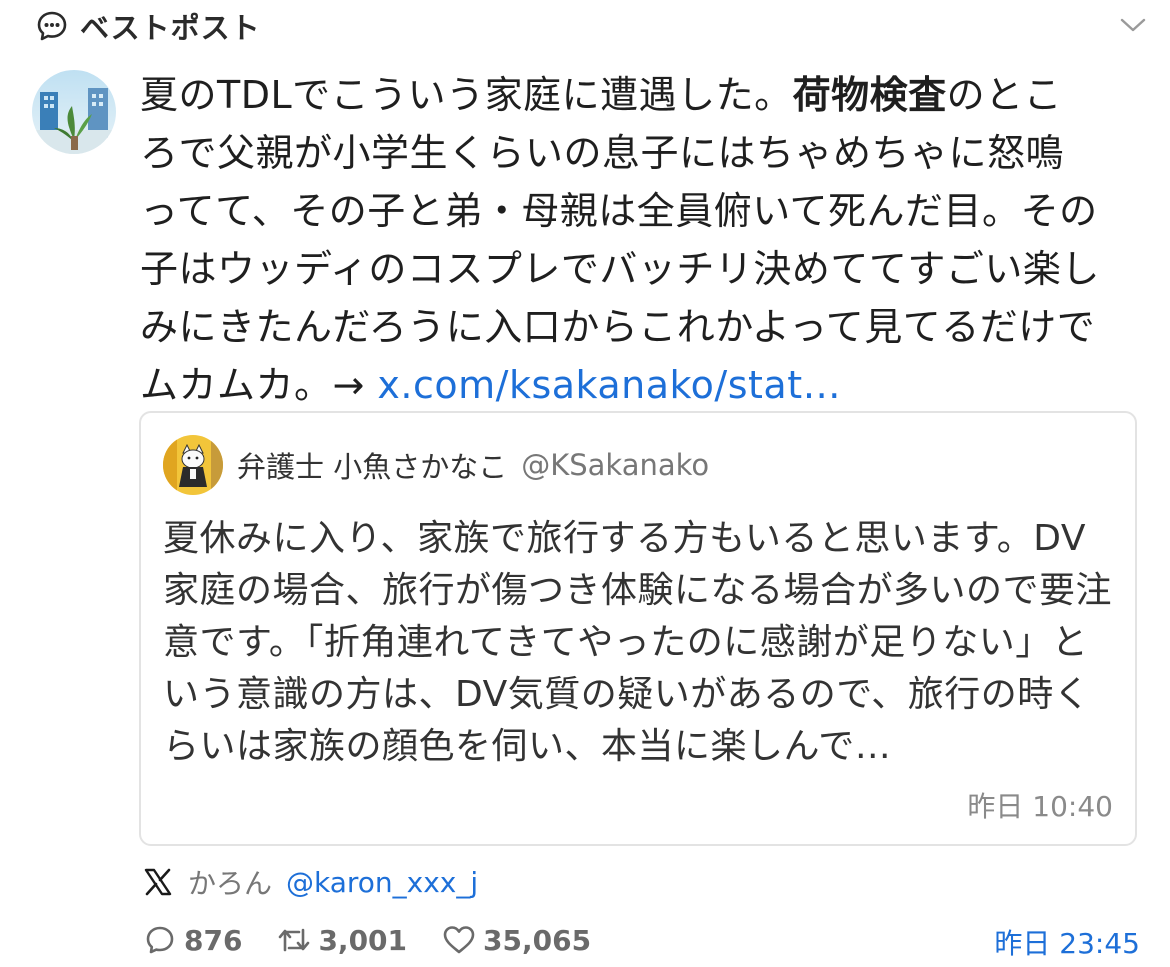 The height and width of the screenshot is (967, 1170). I want to click on post-actions: 876 3,001 35,065, so click(383, 940).